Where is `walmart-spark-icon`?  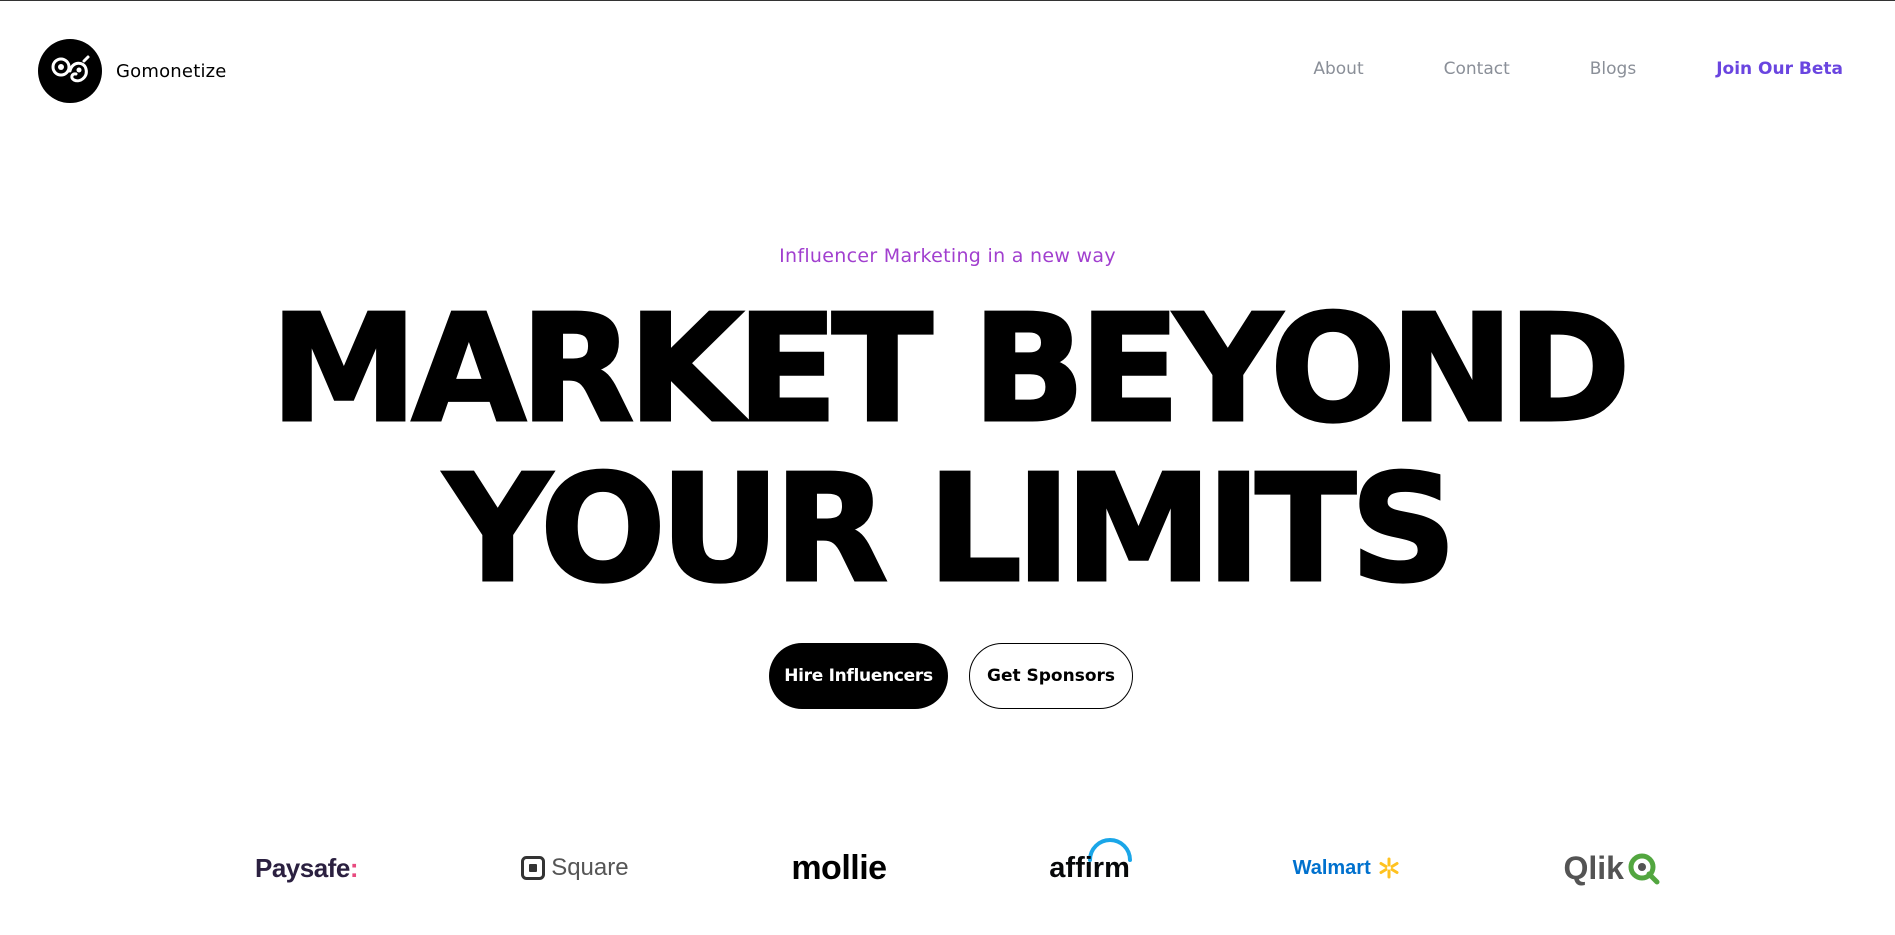
walmart-spark-icon is located at coordinates (1389, 868).